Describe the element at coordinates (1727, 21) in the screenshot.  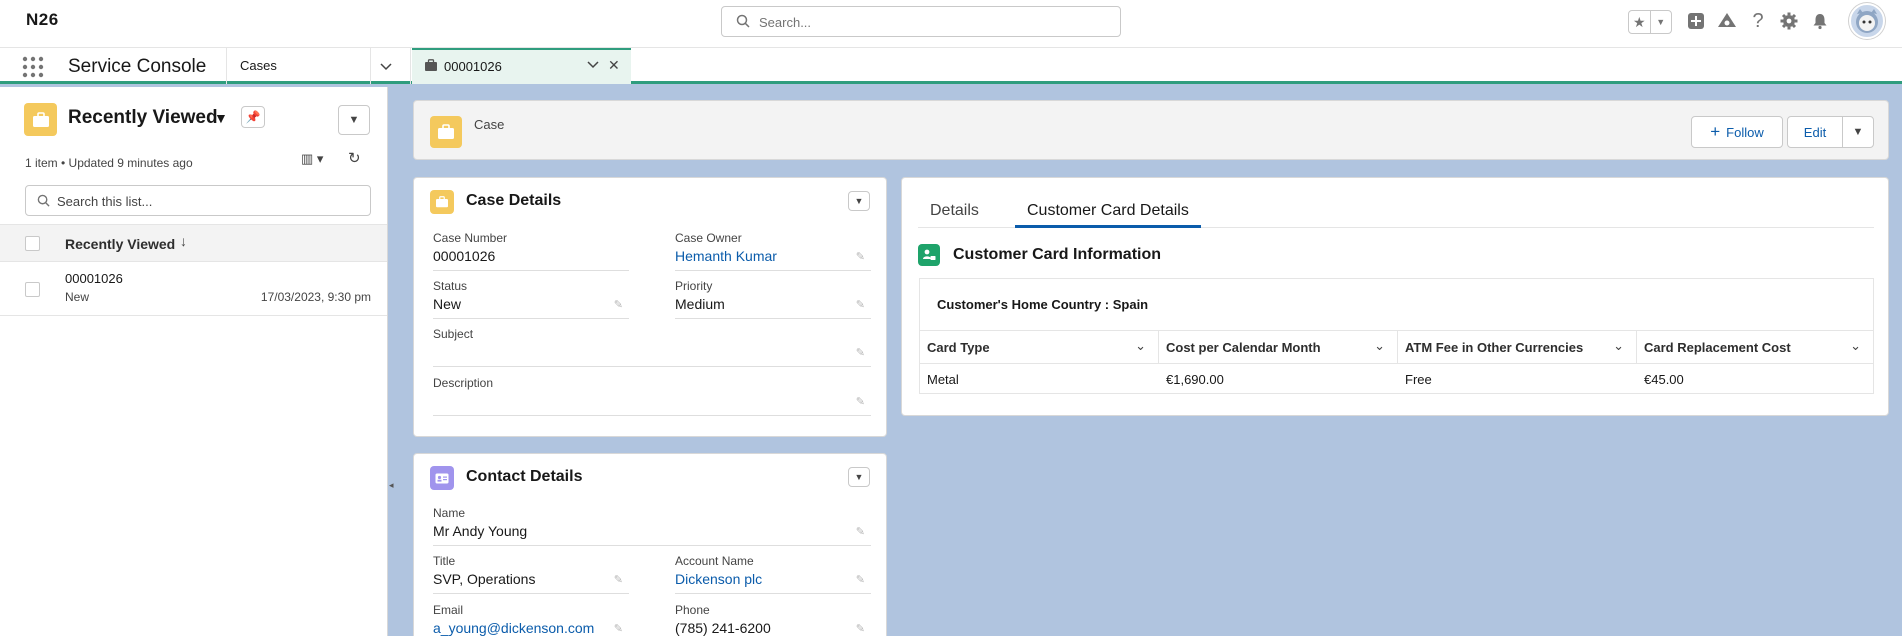
I see `trailhead-icon` at that location.